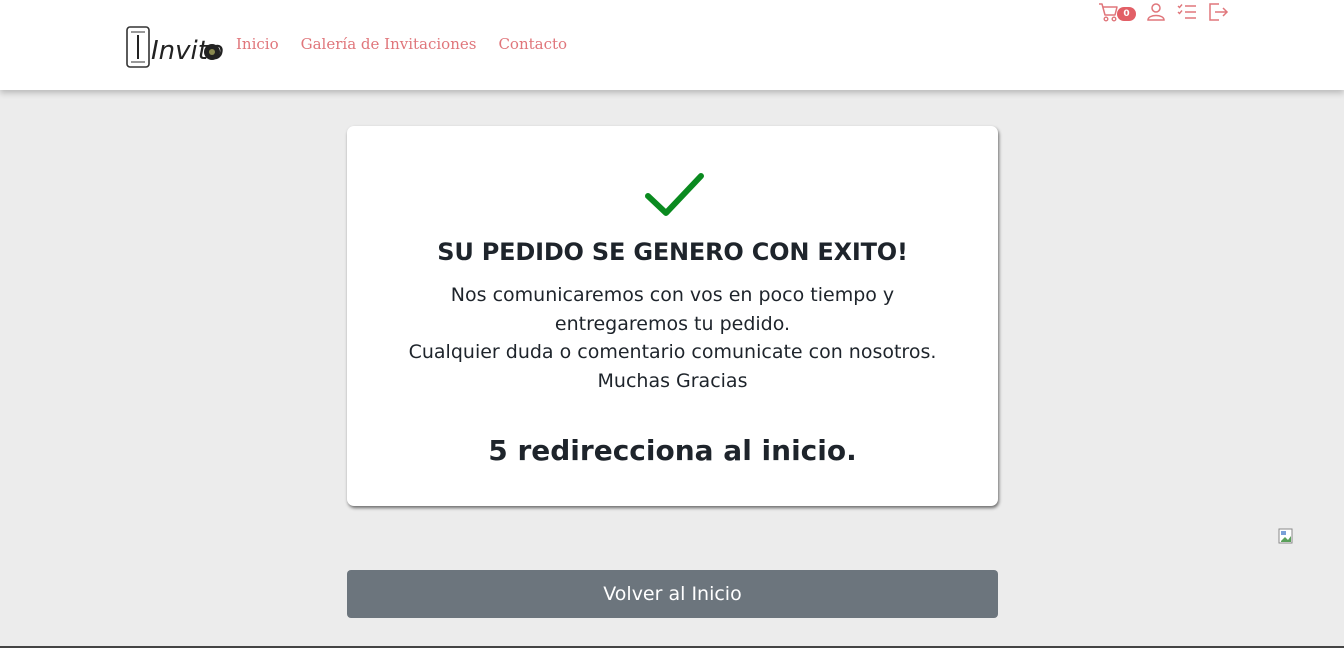 The width and height of the screenshot is (1344, 648). I want to click on cart-button: 0, so click(1117, 12).